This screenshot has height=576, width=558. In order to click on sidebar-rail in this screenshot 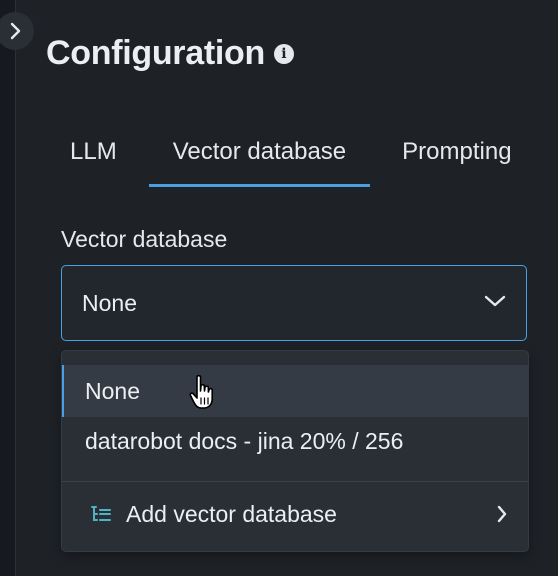, I will do `click(8, 288)`.